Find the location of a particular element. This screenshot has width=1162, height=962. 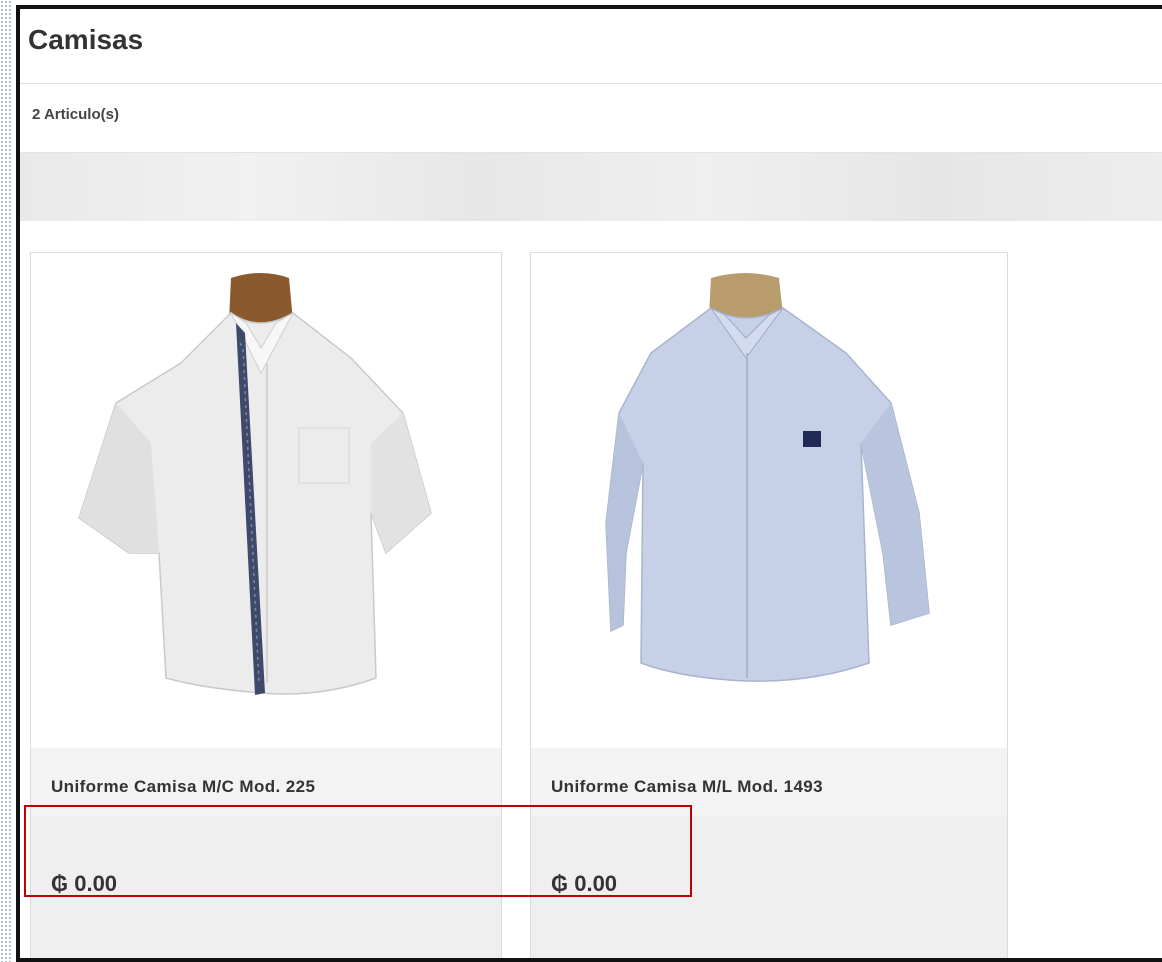

dotted-gutter is located at coordinates (6, 481).